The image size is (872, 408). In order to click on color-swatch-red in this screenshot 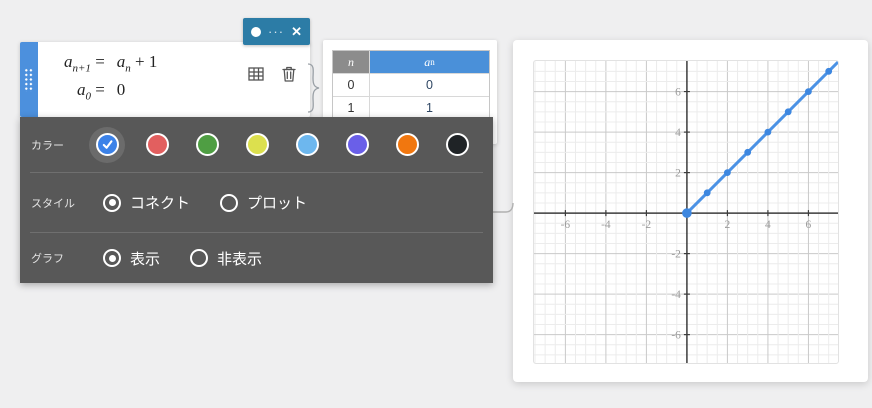, I will do `click(157, 145)`.